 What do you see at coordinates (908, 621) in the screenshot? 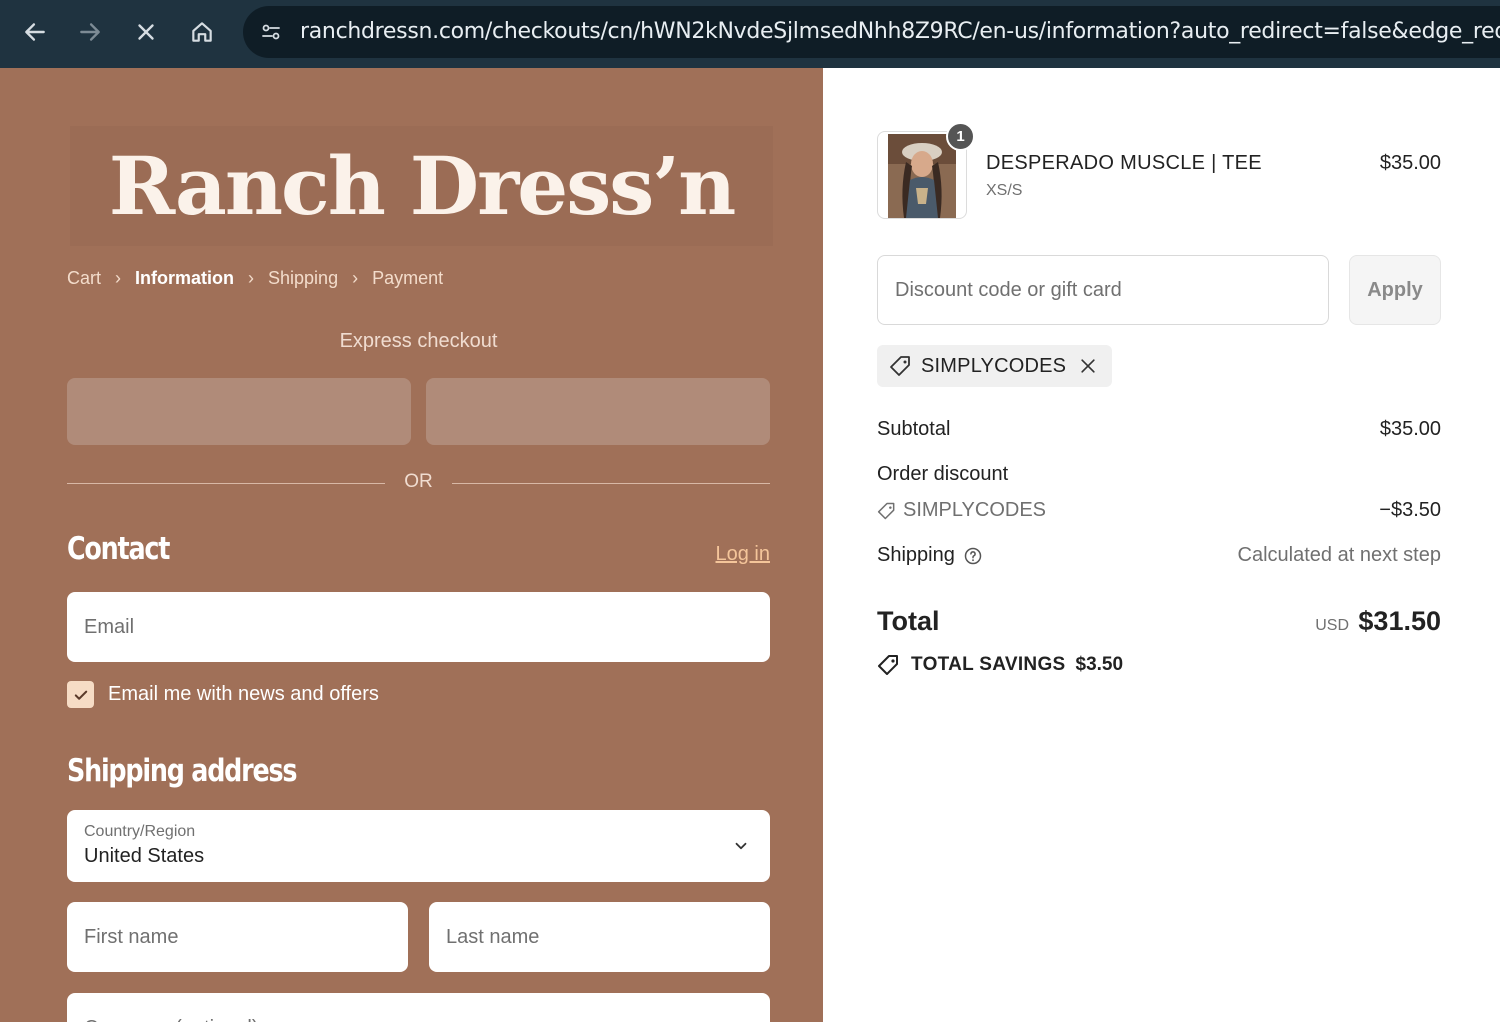
I see `total-label: Total` at bounding box center [908, 621].